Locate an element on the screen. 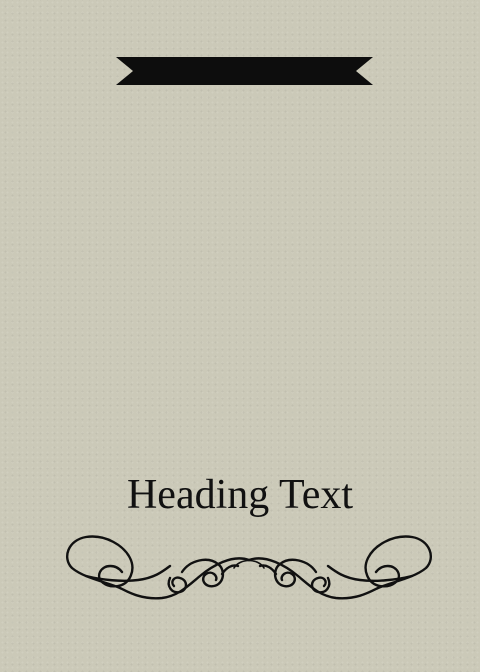 The width and height of the screenshot is (480, 672). ribbon-banner-icon is located at coordinates (244, 71).